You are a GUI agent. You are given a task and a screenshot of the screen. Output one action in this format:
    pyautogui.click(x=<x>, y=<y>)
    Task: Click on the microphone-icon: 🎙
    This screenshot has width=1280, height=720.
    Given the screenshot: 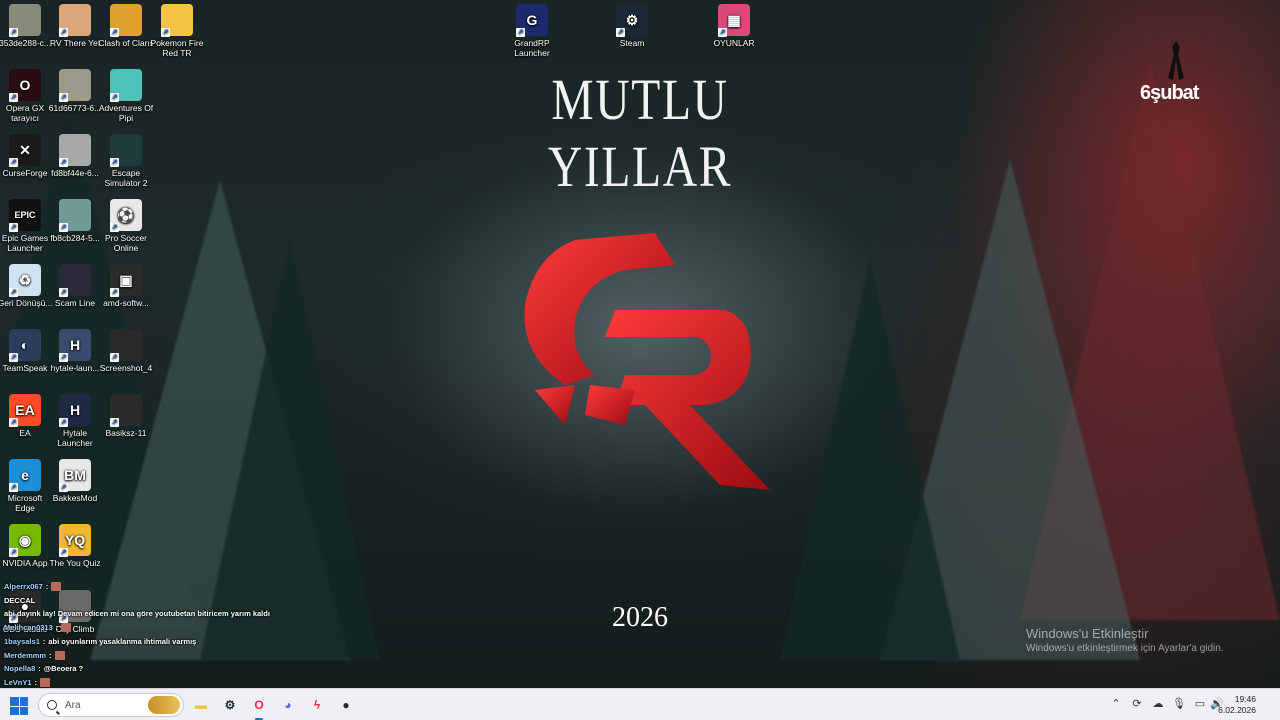 What is the action you would take?
    pyautogui.click(x=1179, y=704)
    